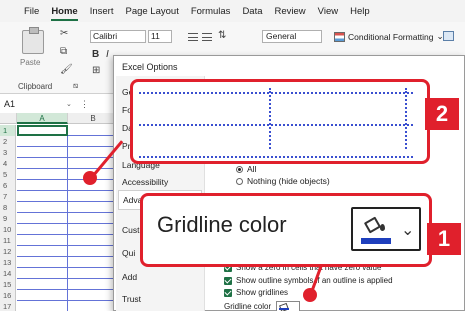  Describe the element at coordinates (96, 70) in the screenshot. I see `borders-icon: ⊞` at that location.